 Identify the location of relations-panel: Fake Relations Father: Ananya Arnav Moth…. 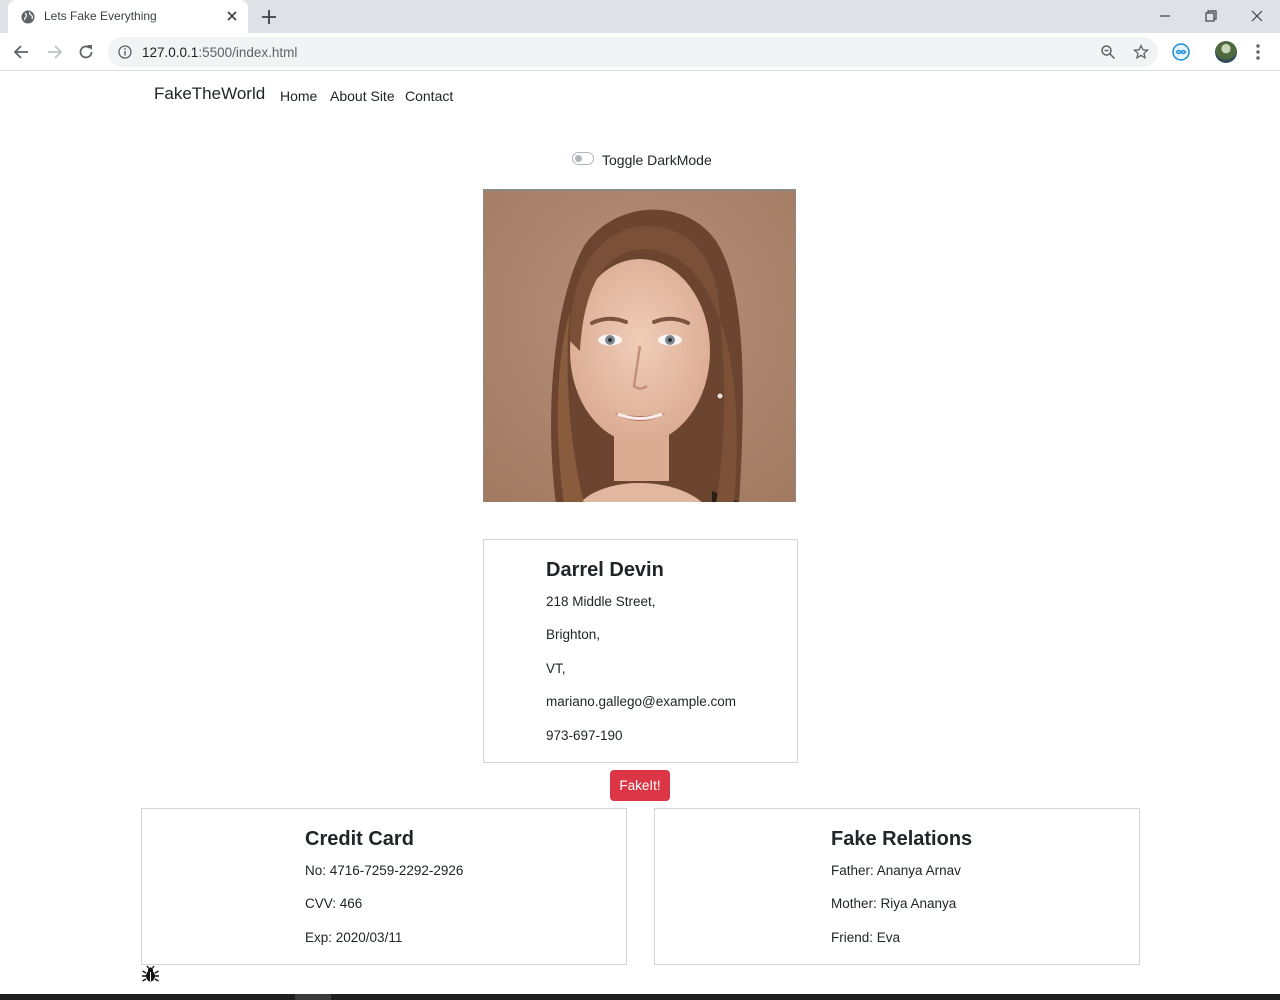
(897, 886).